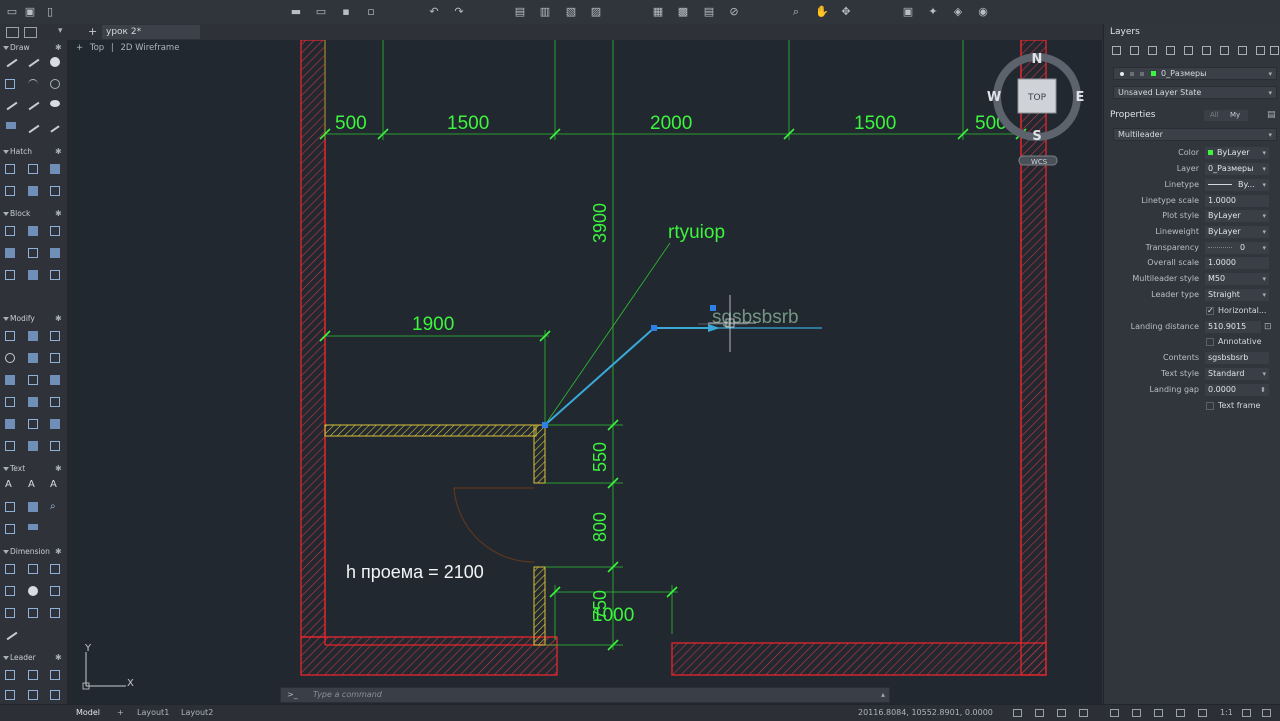  I want to click on clip-icon, so click(33, 275).